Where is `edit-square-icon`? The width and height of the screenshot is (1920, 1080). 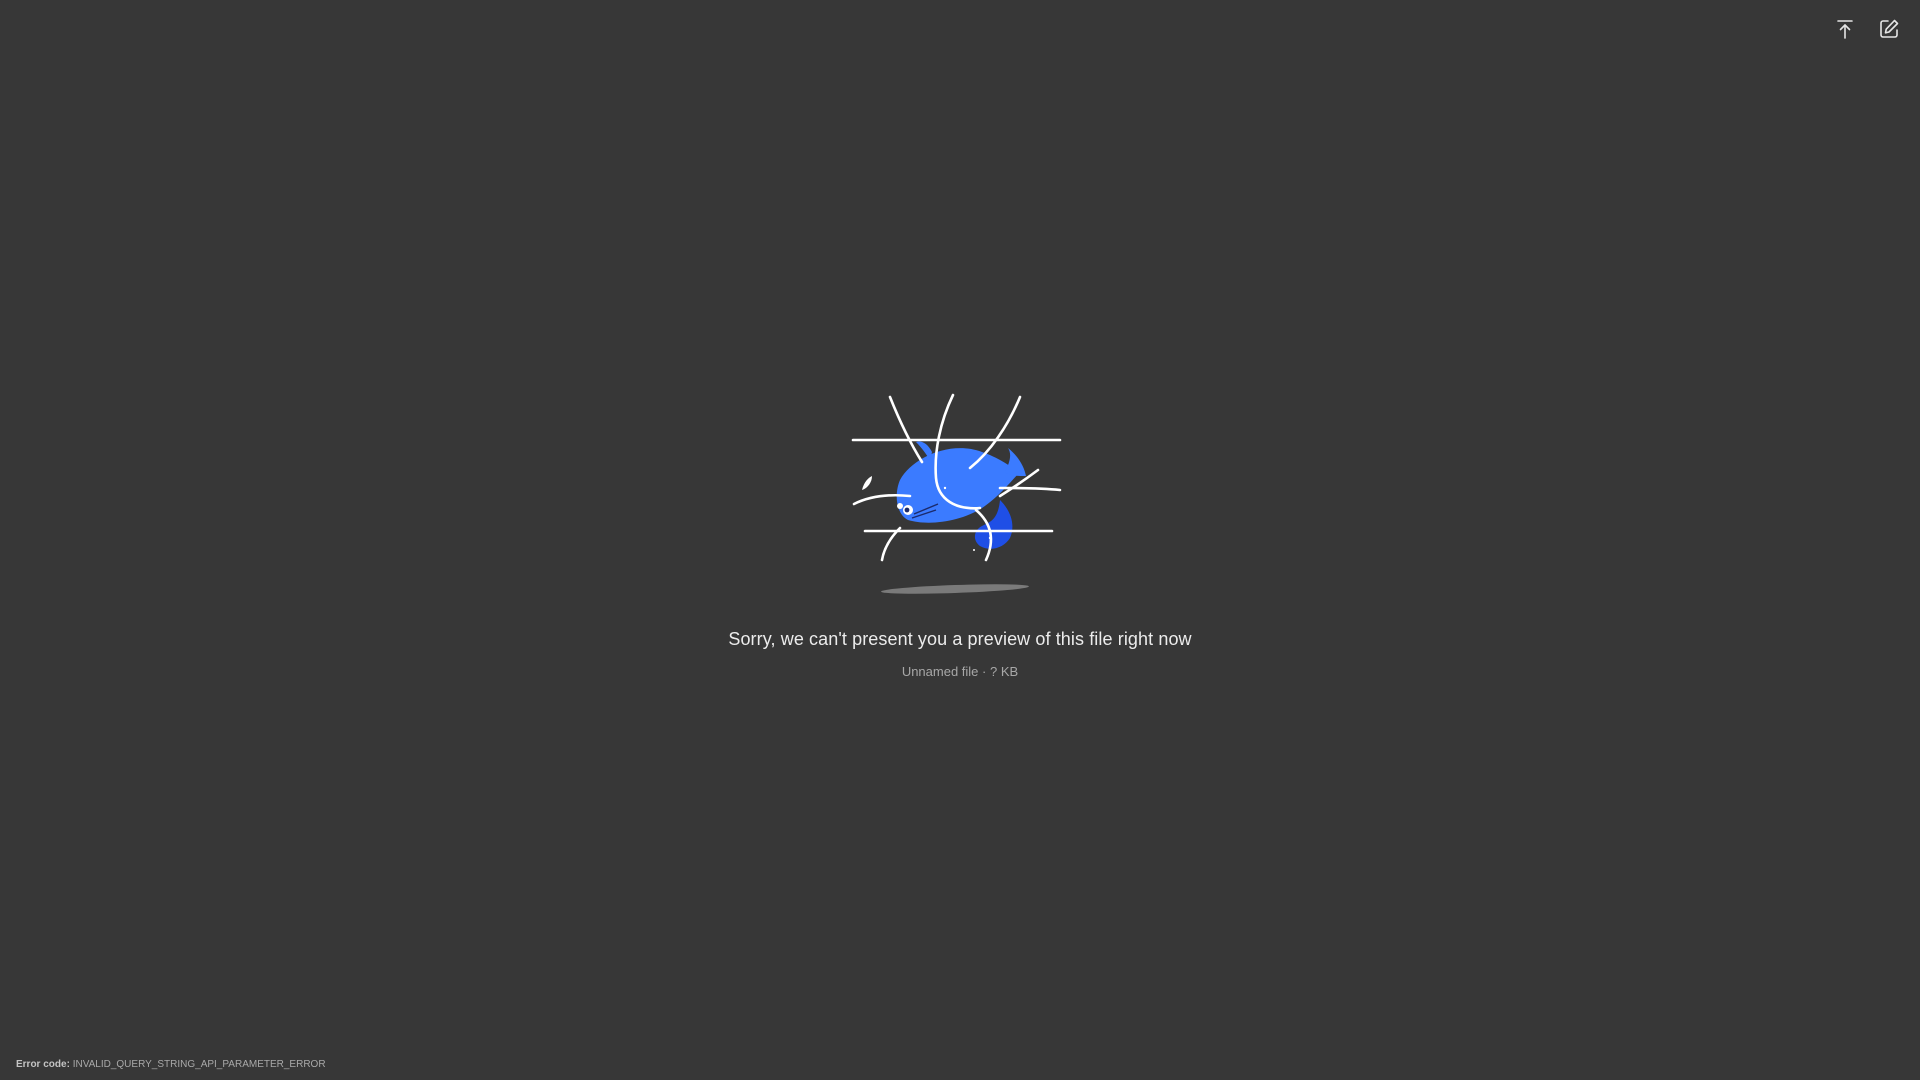 edit-square-icon is located at coordinates (1889, 28).